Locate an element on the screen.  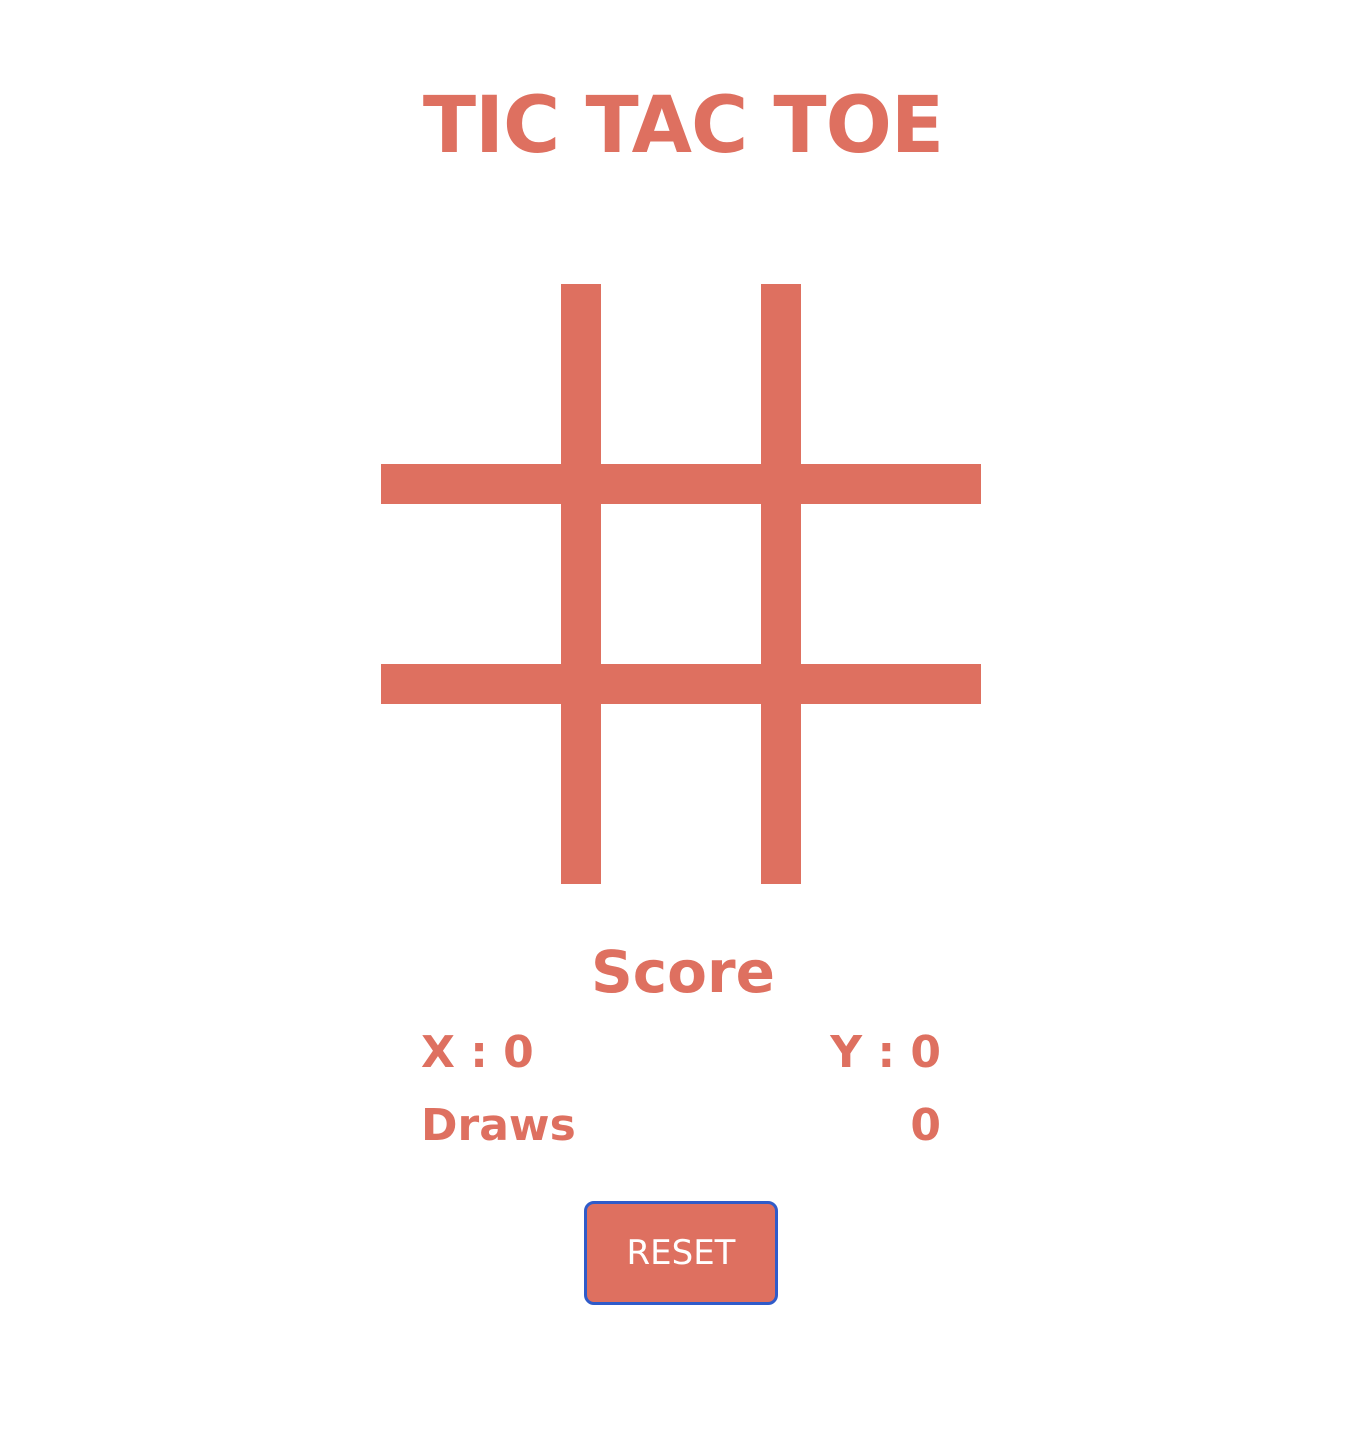
score-x: X : 0 is located at coordinates (477, 1052).